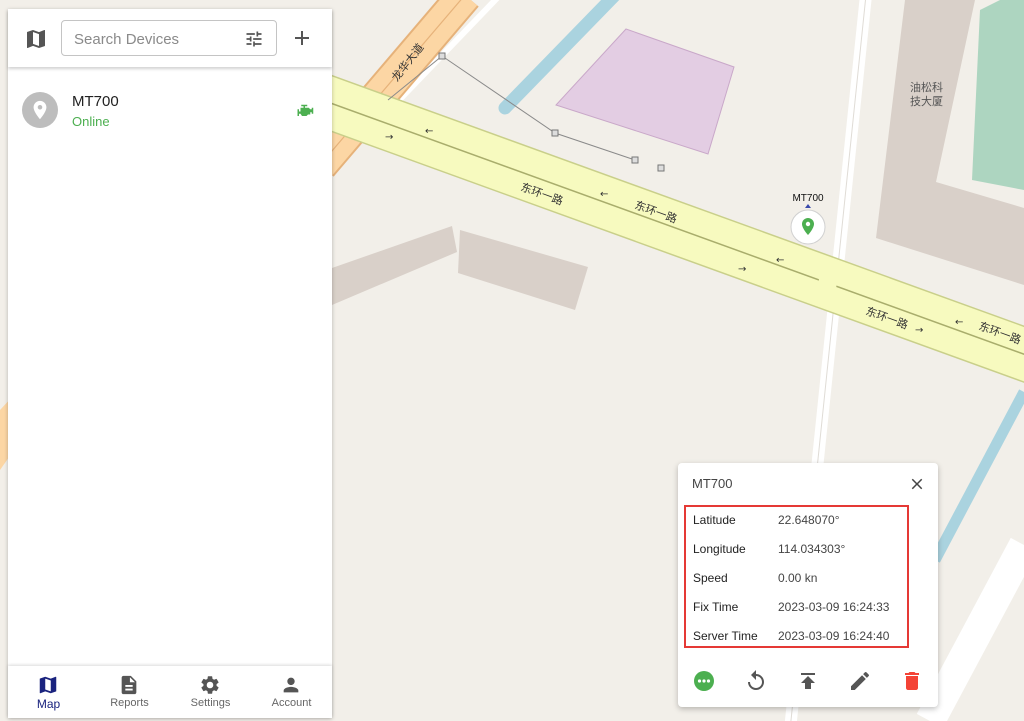 The width and height of the screenshot is (1024, 721). Describe the element at coordinates (998, 95) in the screenshot. I see `park-area` at that location.